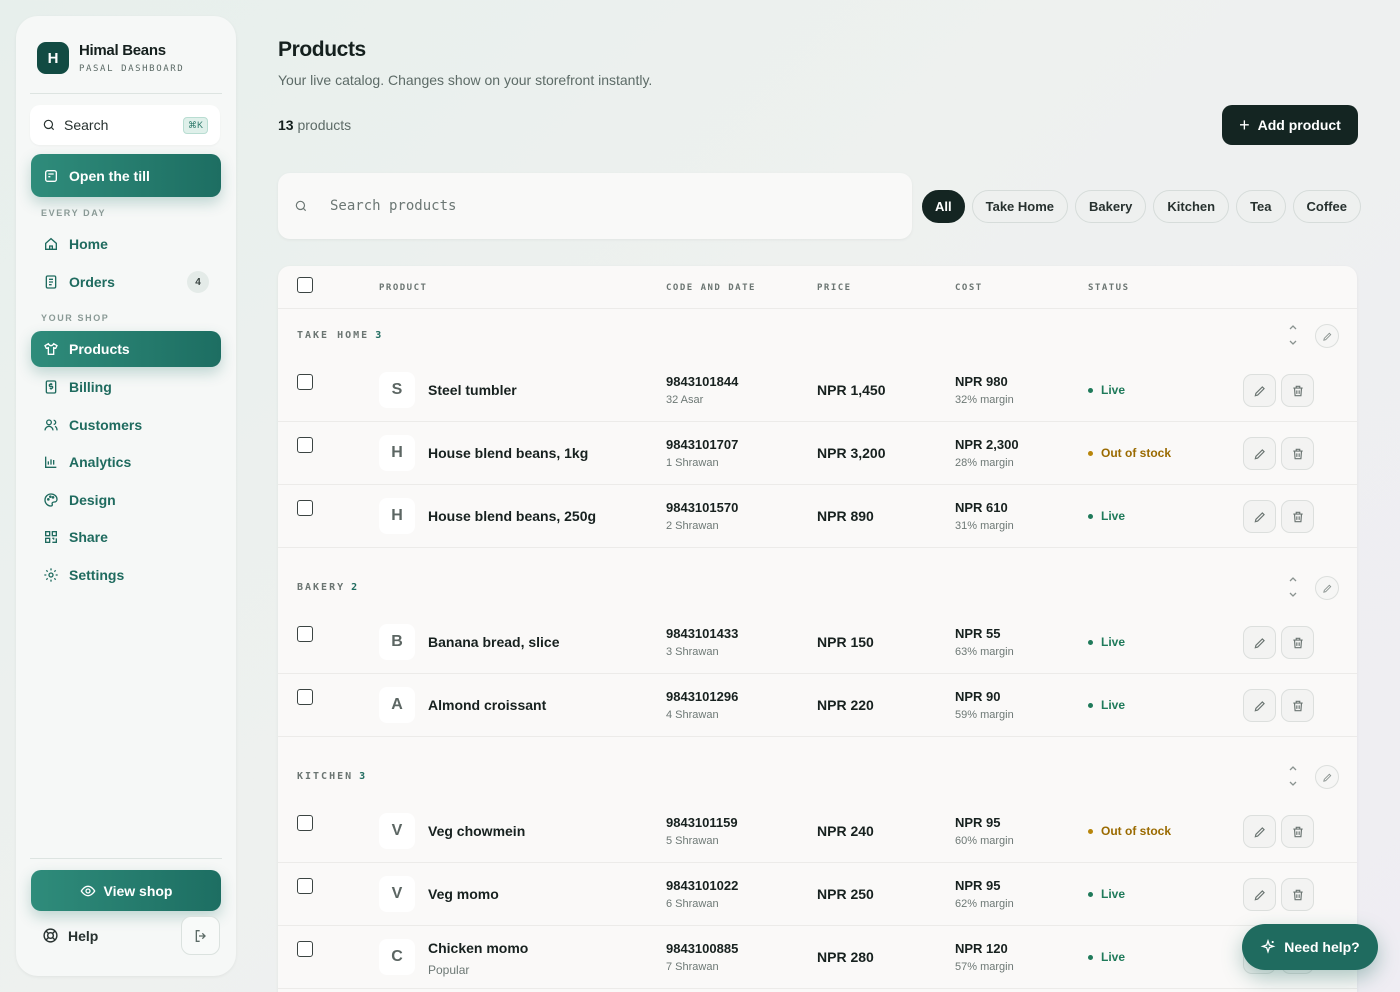 The width and height of the screenshot is (1400, 992). I want to click on home-icon, so click(51, 243).